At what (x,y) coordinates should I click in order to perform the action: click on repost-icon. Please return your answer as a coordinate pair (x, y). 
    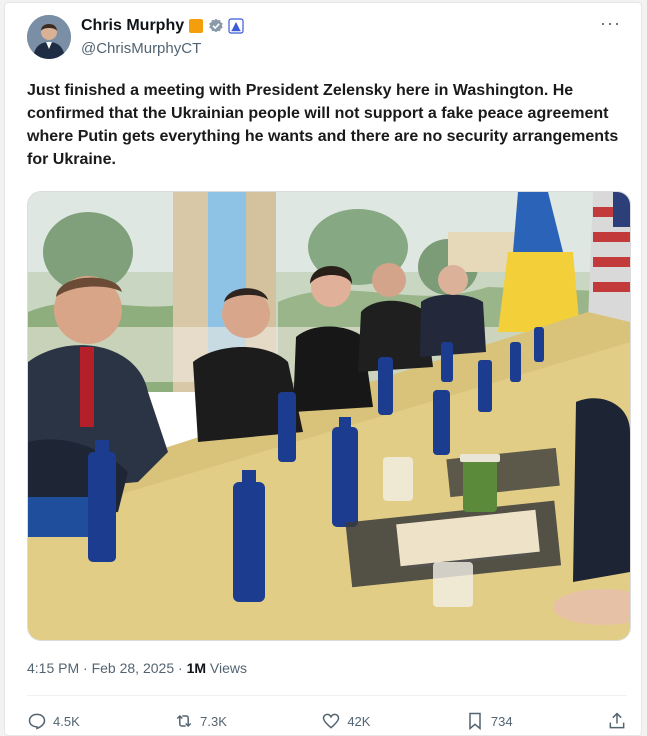
    Looking at the image, I should click on (184, 721).